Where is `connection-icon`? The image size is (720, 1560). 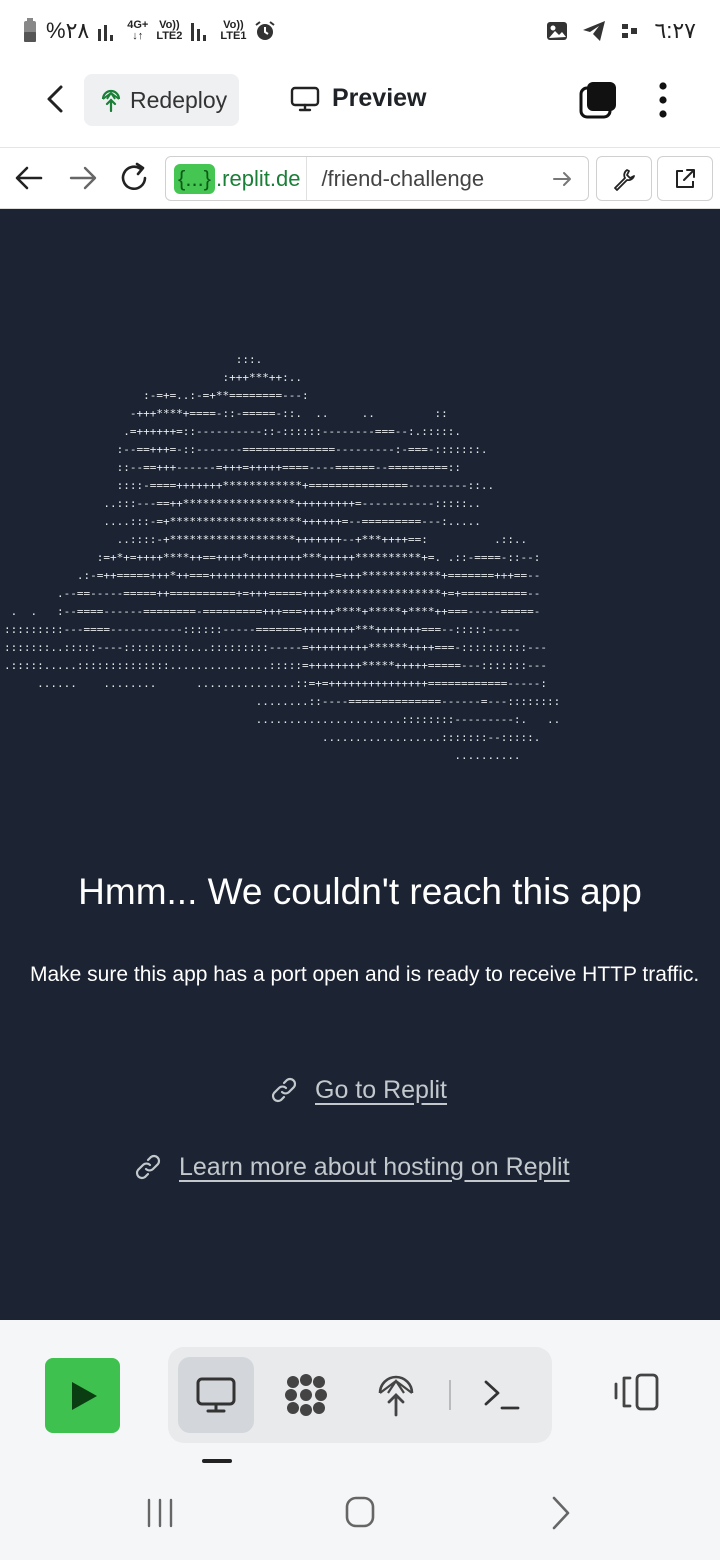
connection-icon is located at coordinates (630, 31).